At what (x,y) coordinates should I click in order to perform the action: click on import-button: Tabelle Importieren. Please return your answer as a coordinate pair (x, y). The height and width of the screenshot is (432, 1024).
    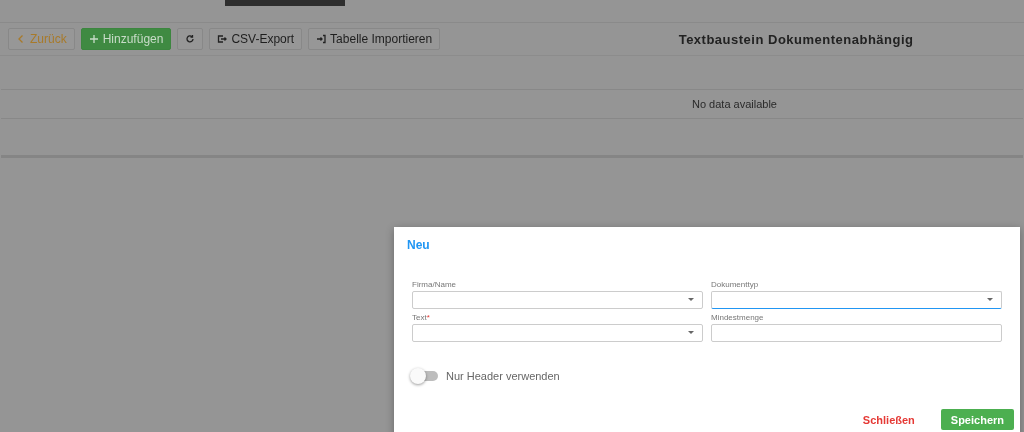
    Looking at the image, I should click on (374, 39).